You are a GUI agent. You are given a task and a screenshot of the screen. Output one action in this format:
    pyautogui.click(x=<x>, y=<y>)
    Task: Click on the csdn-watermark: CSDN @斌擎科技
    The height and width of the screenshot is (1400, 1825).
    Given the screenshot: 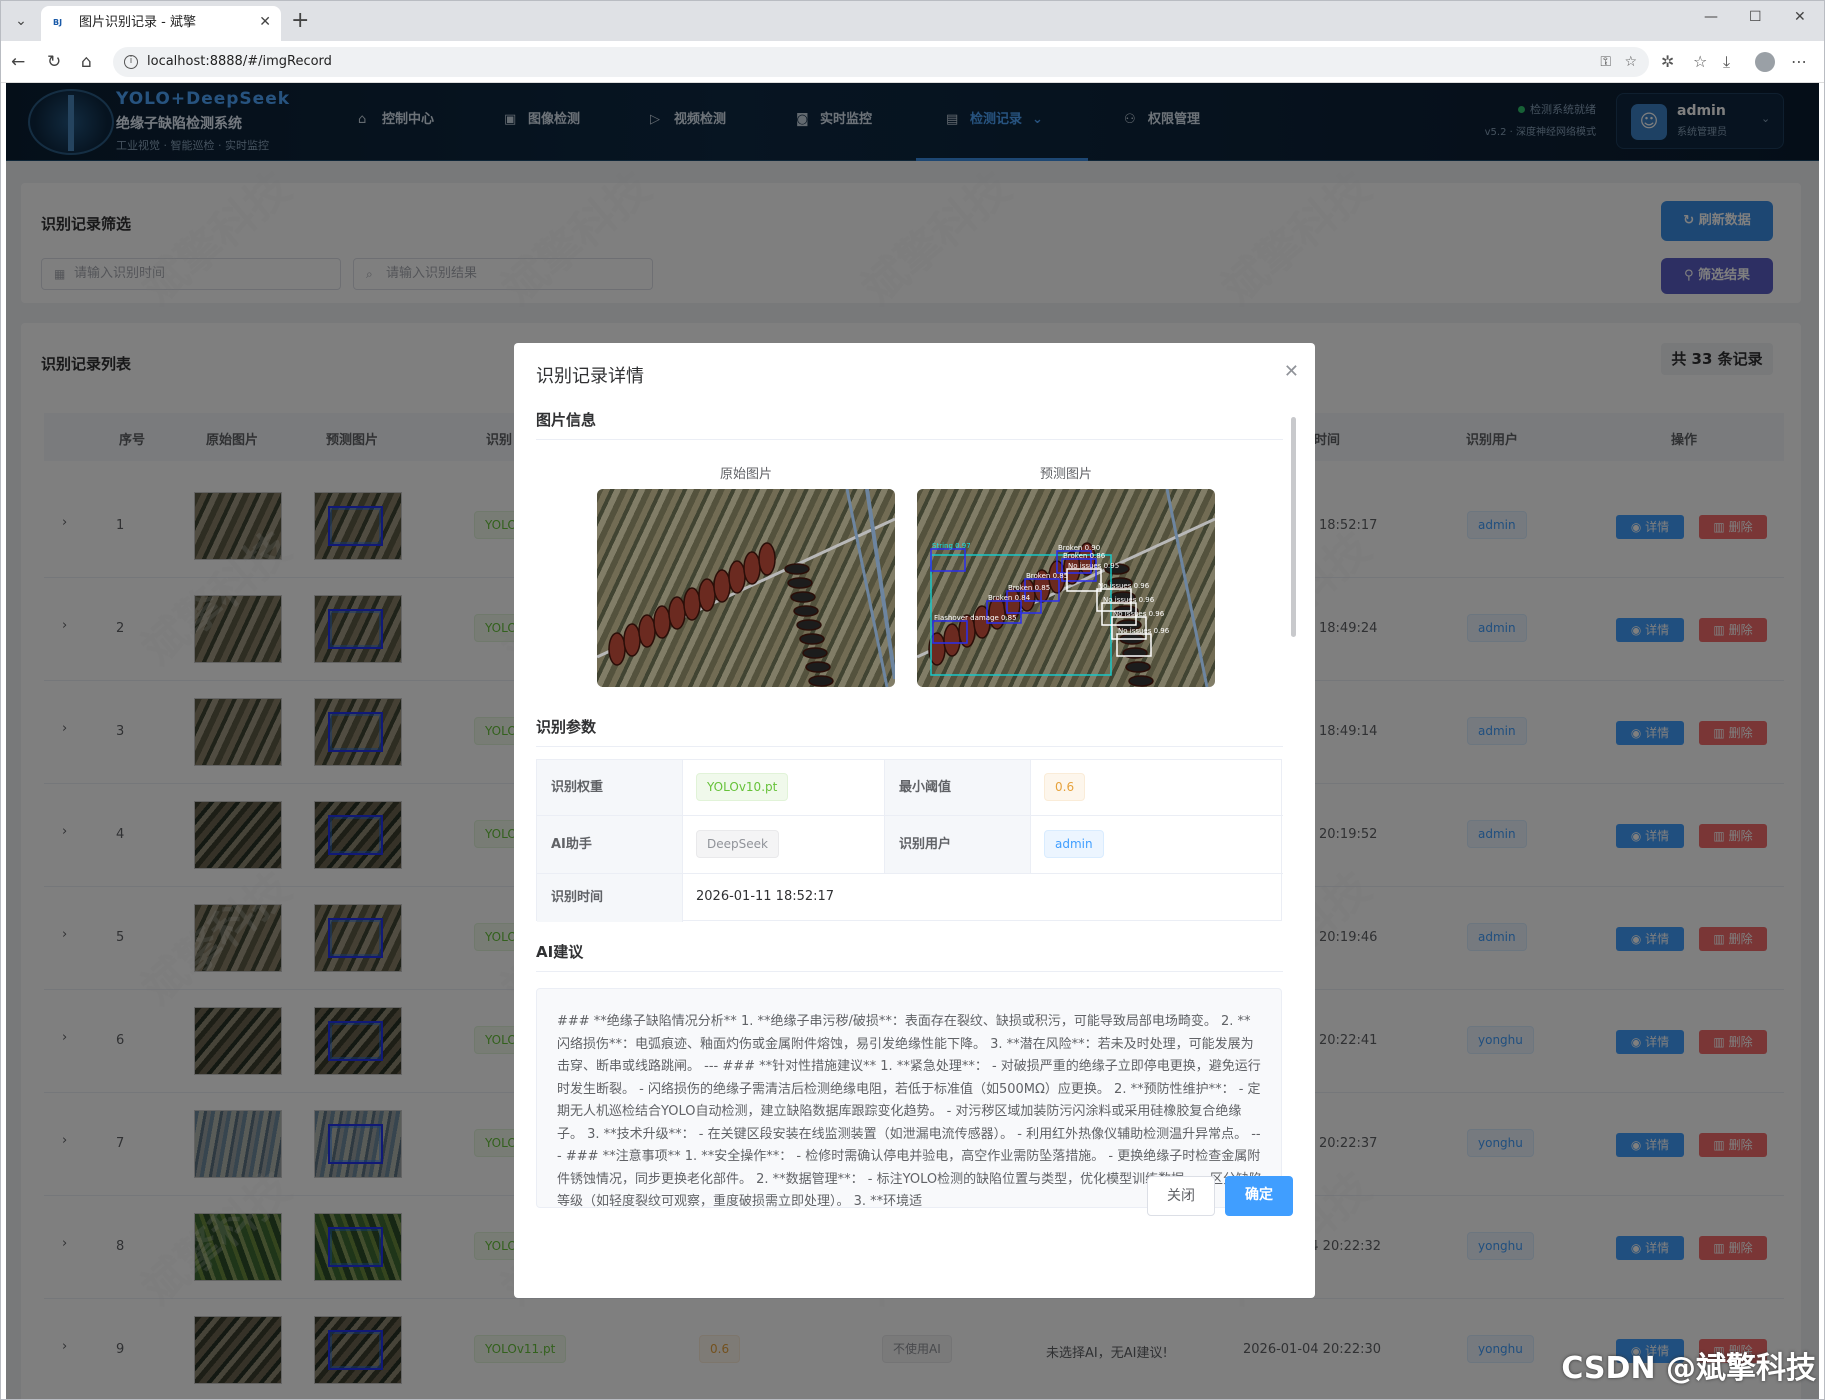 What is the action you would take?
    pyautogui.click(x=1688, y=1368)
    